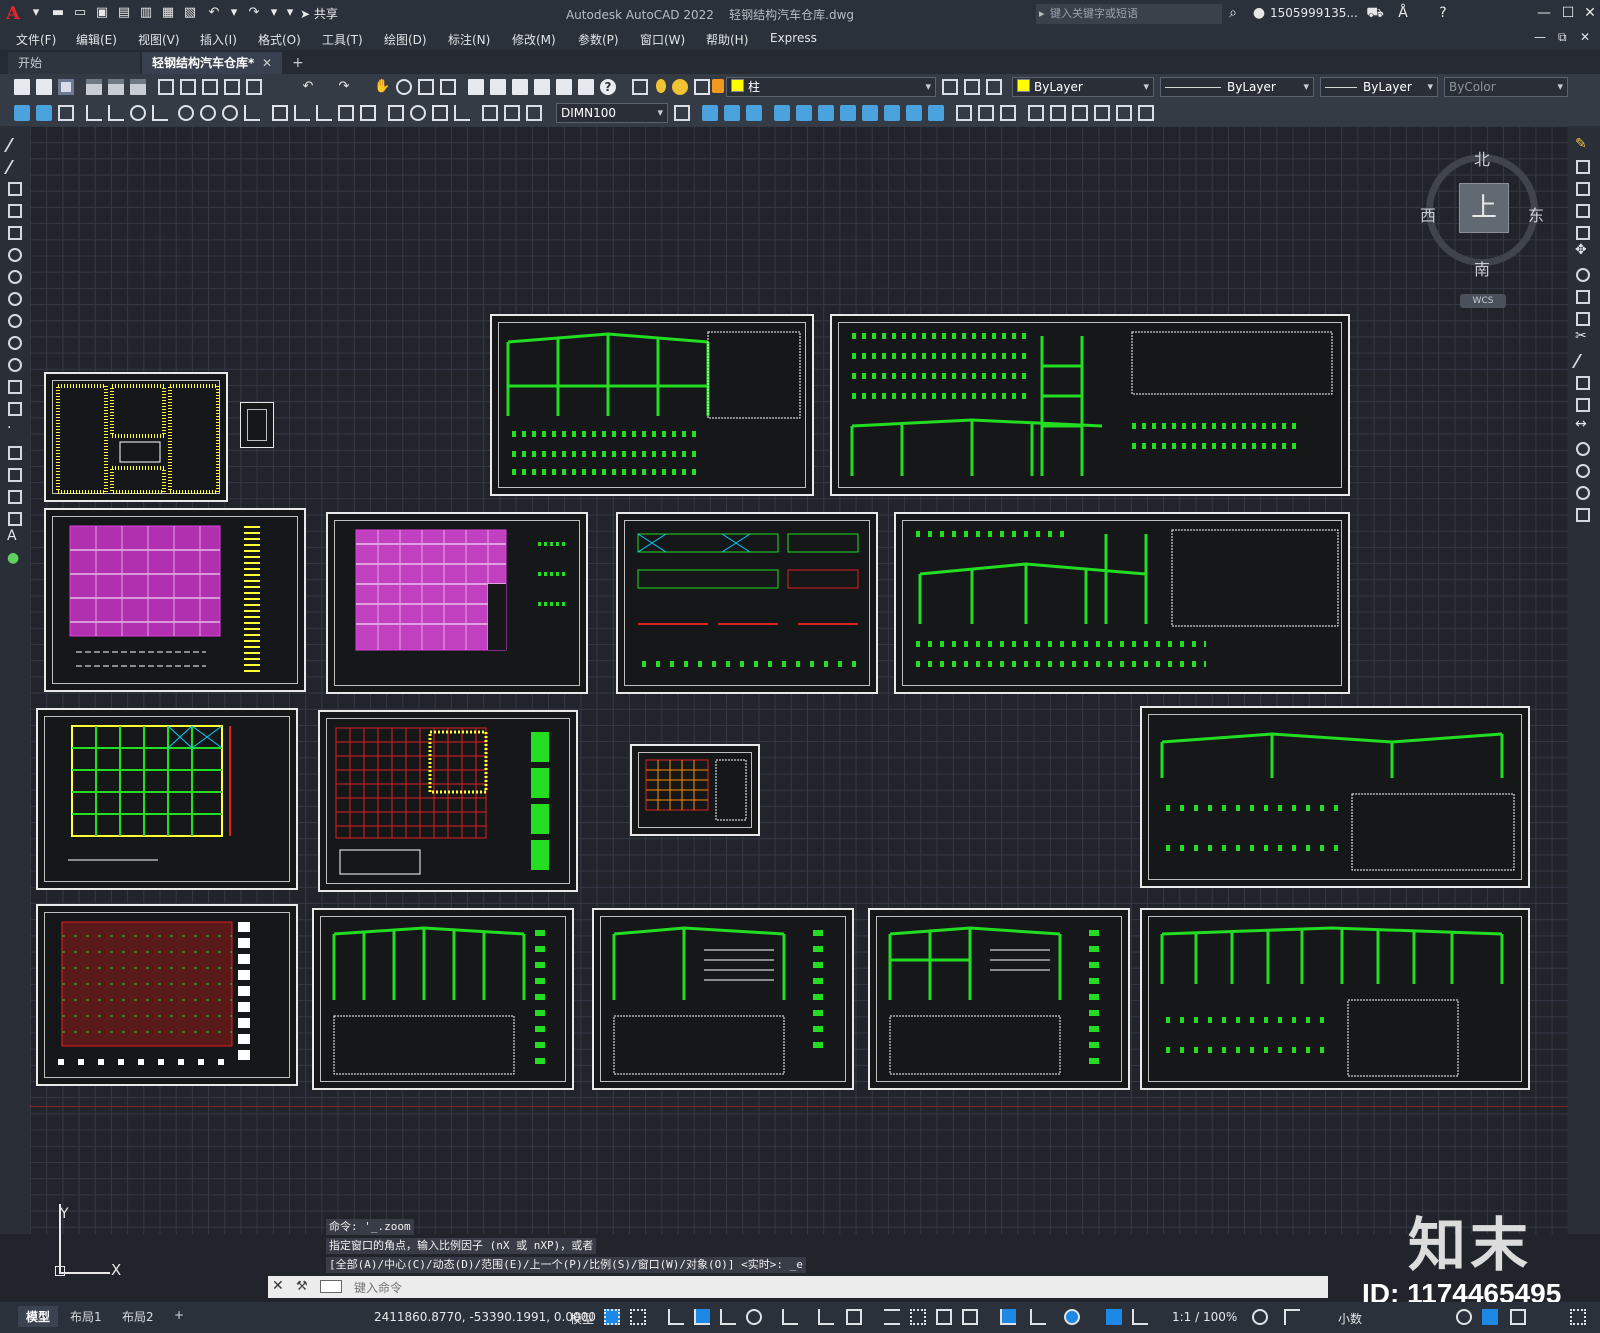 Image resolution: width=1600 pixels, height=1333 pixels. Describe the element at coordinates (1124, 113) in the screenshot. I see `maximize-viewport-icon` at that location.